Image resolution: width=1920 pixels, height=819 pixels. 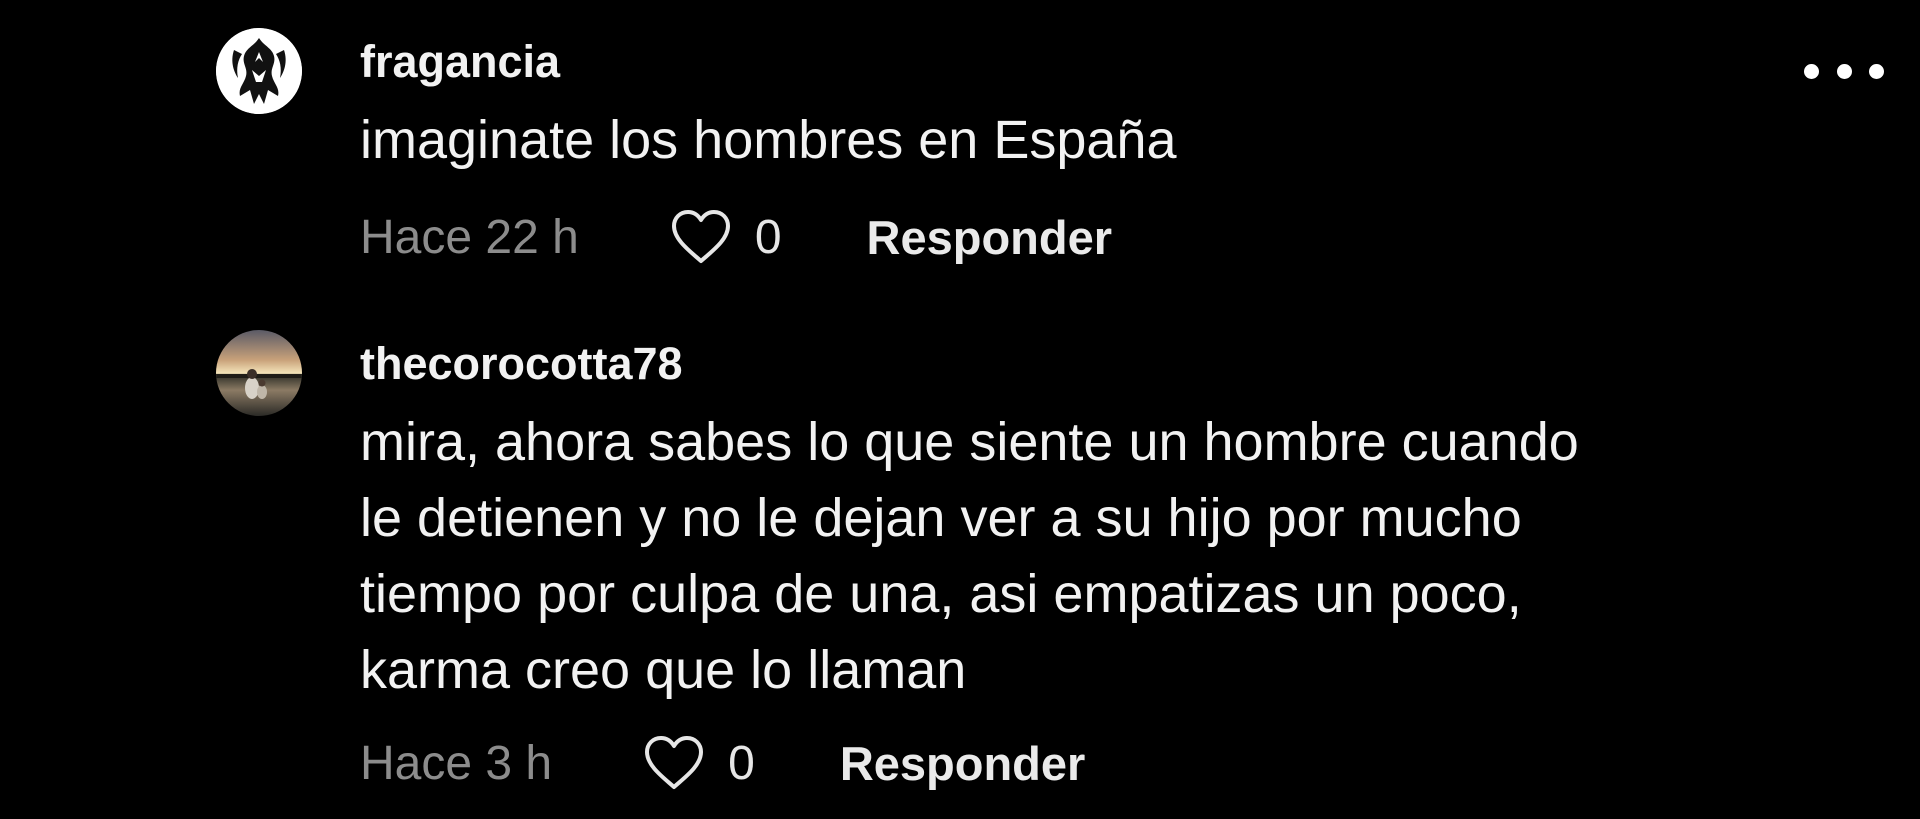 I want to click on dragon-emblem-icon, so click(x=259, y=71).